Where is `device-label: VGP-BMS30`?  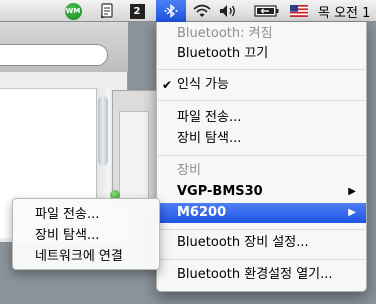 device-label: VGP-BMS30 is located at coordinates (220, 191).